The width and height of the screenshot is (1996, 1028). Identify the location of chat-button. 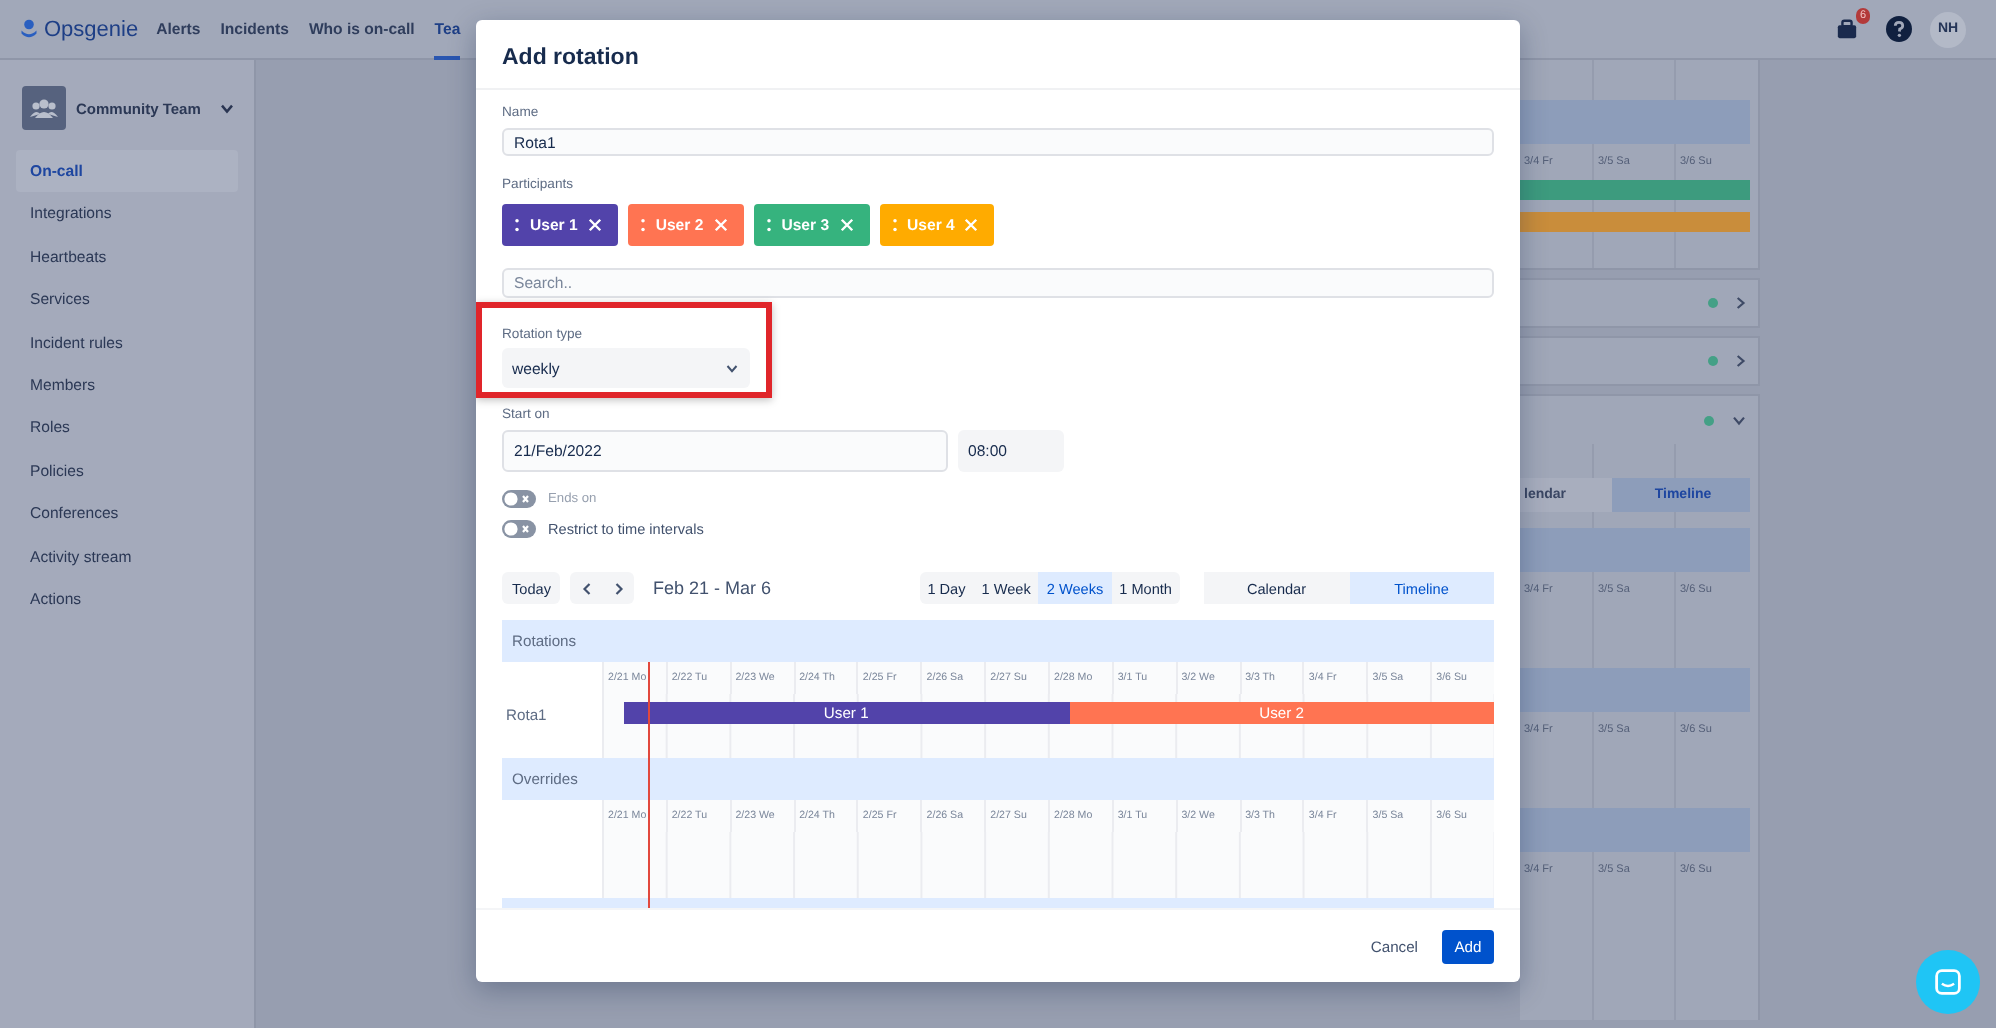
(1948, 982).